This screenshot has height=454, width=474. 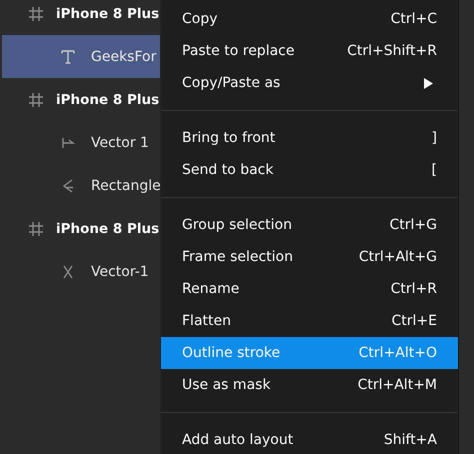 What do you see at coordinates (309, 19) in the screenshot?
I see `menu-item: Copy Ctrl+C` at bounding box center [309, 19].